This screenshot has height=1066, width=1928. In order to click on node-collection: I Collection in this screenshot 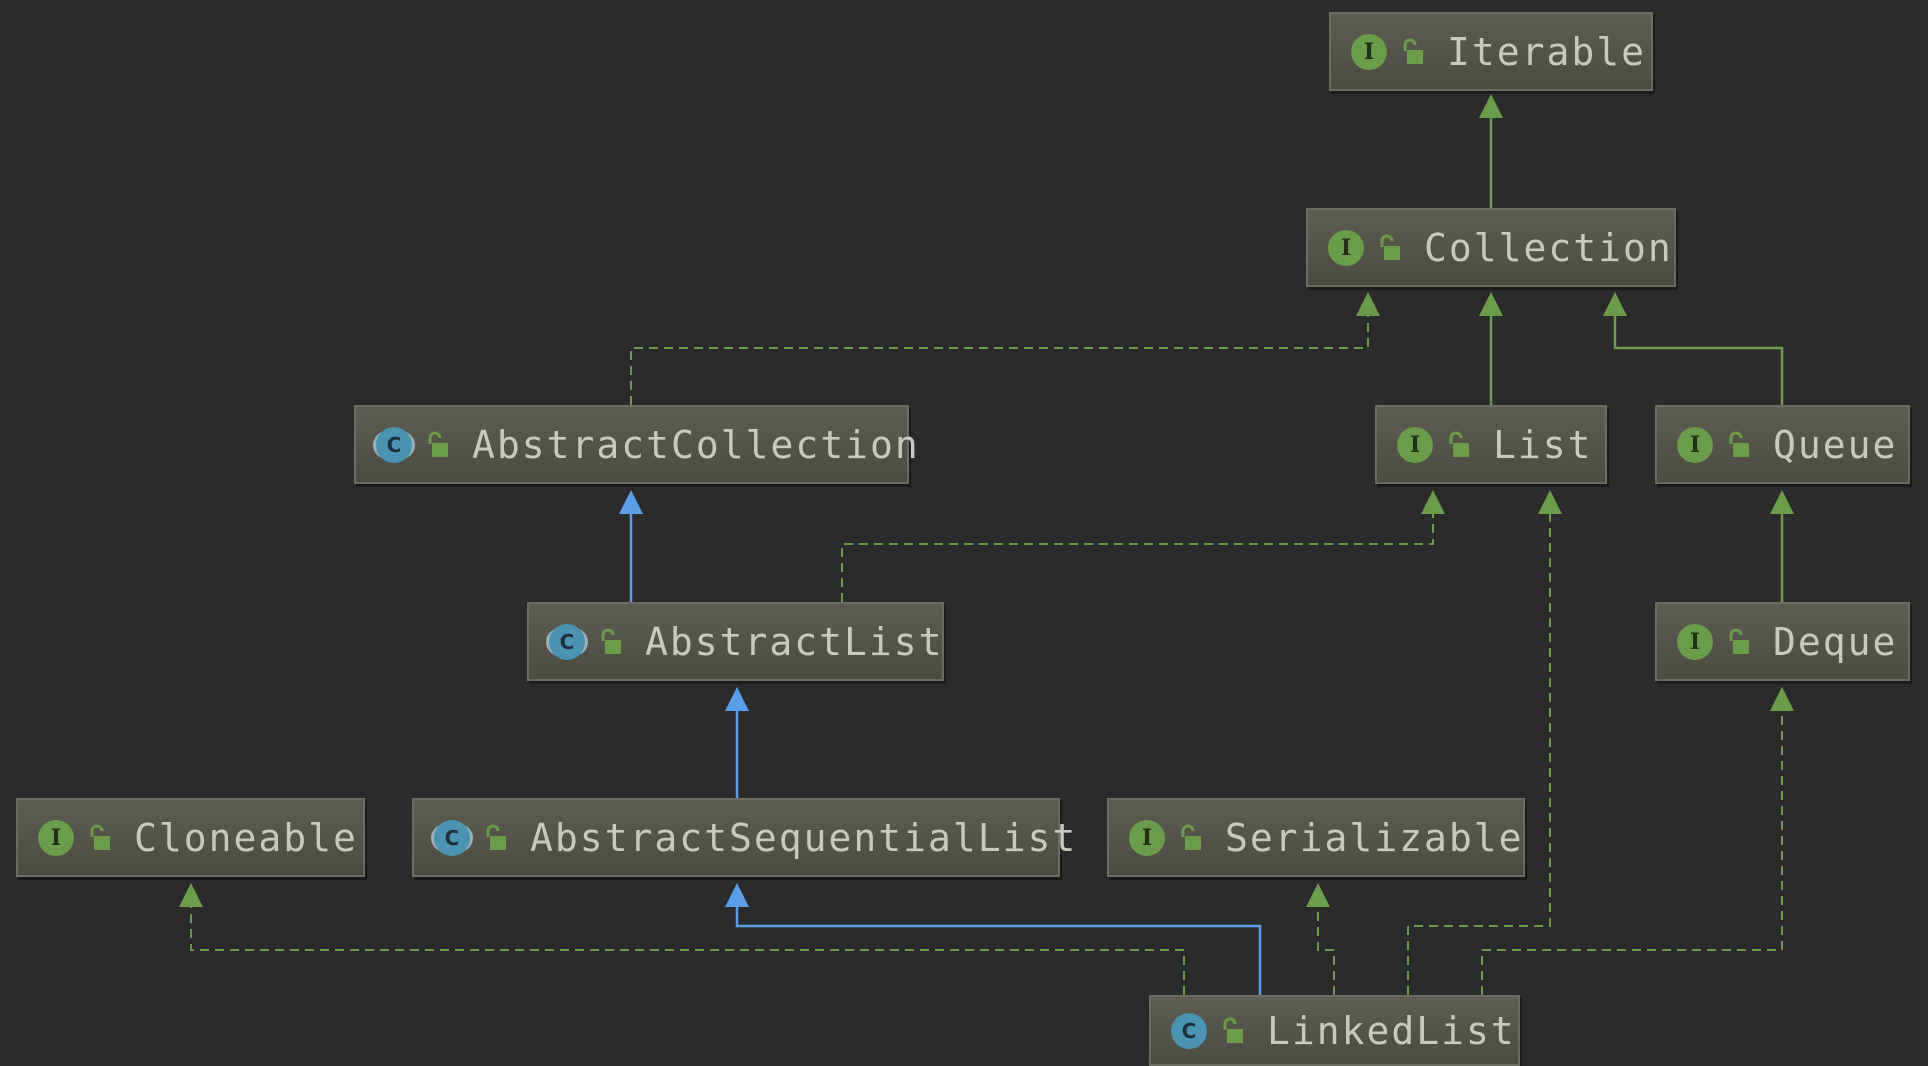, I will do `click(1491, 247)`.